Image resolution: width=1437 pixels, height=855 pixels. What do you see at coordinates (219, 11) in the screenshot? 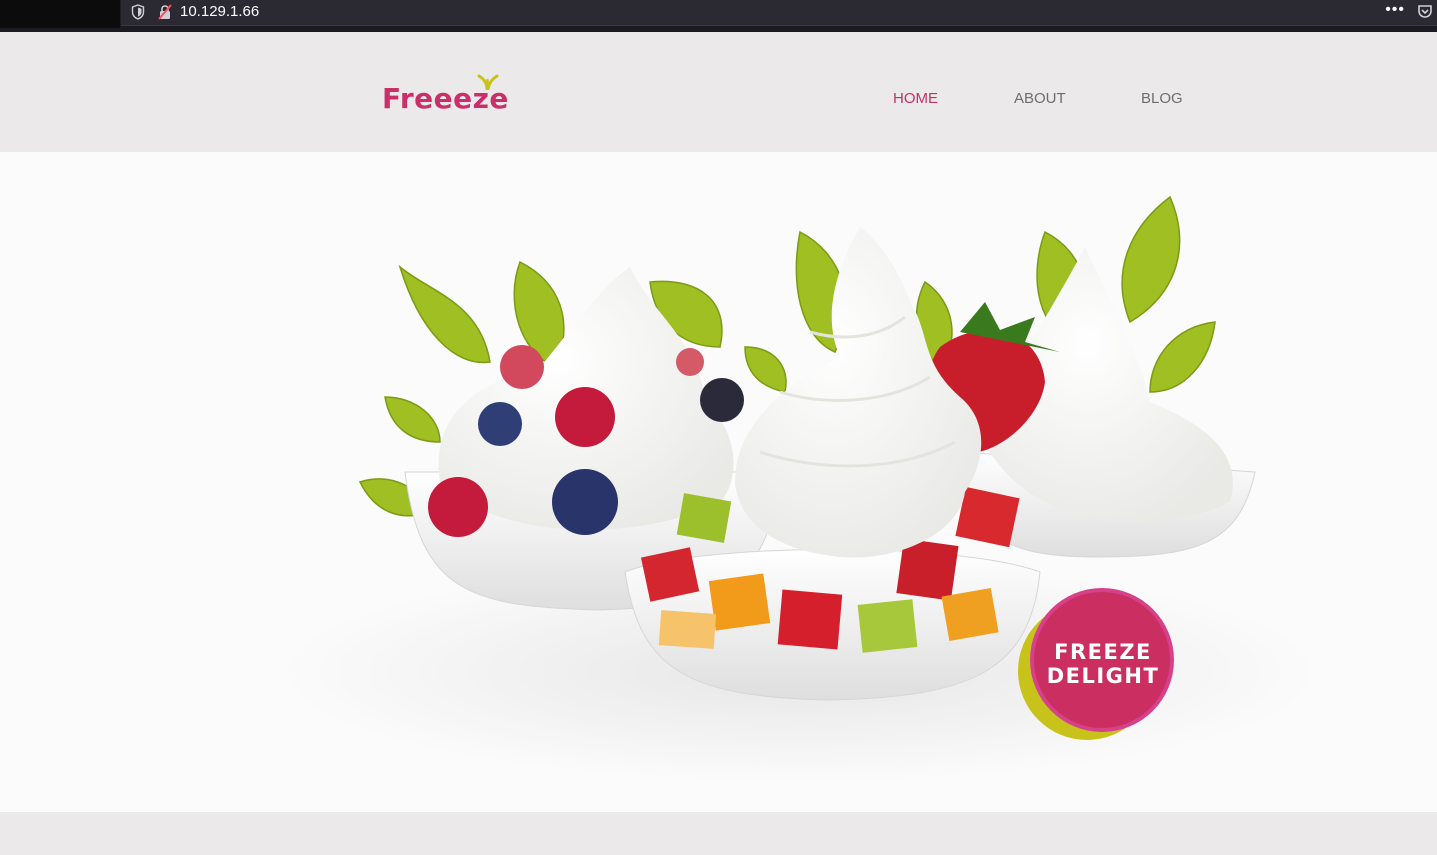
I see `url-text: 10.129.1.66` at bounding box center [219, 11].